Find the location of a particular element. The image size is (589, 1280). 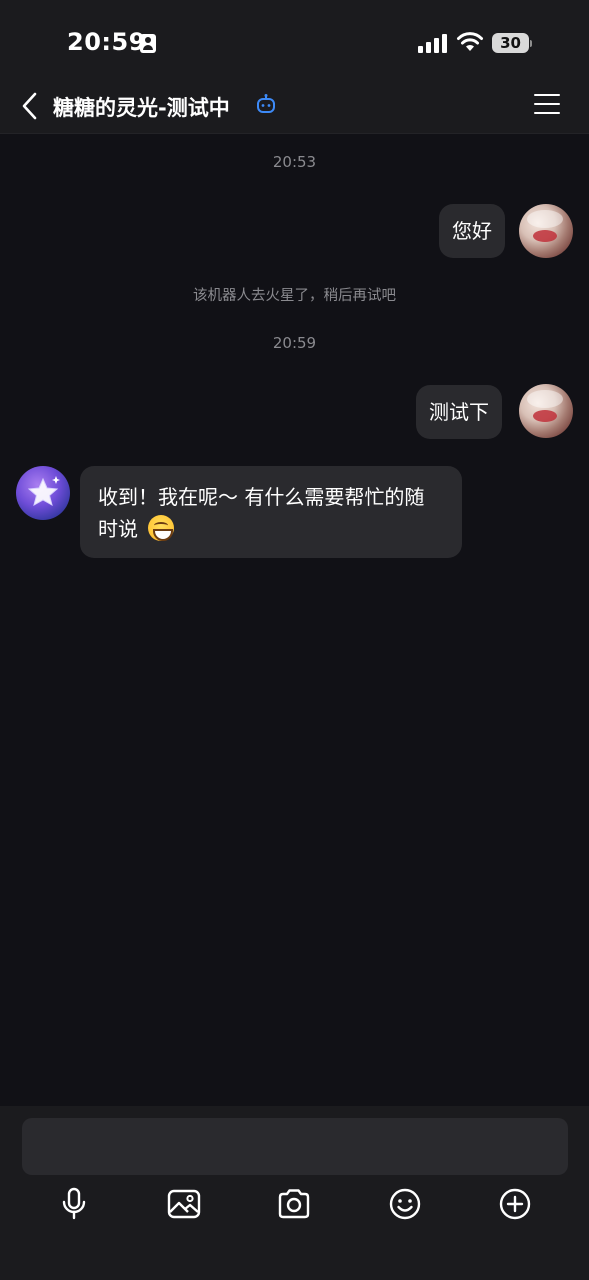

plus-icon is located at coordinates (515, 1204).